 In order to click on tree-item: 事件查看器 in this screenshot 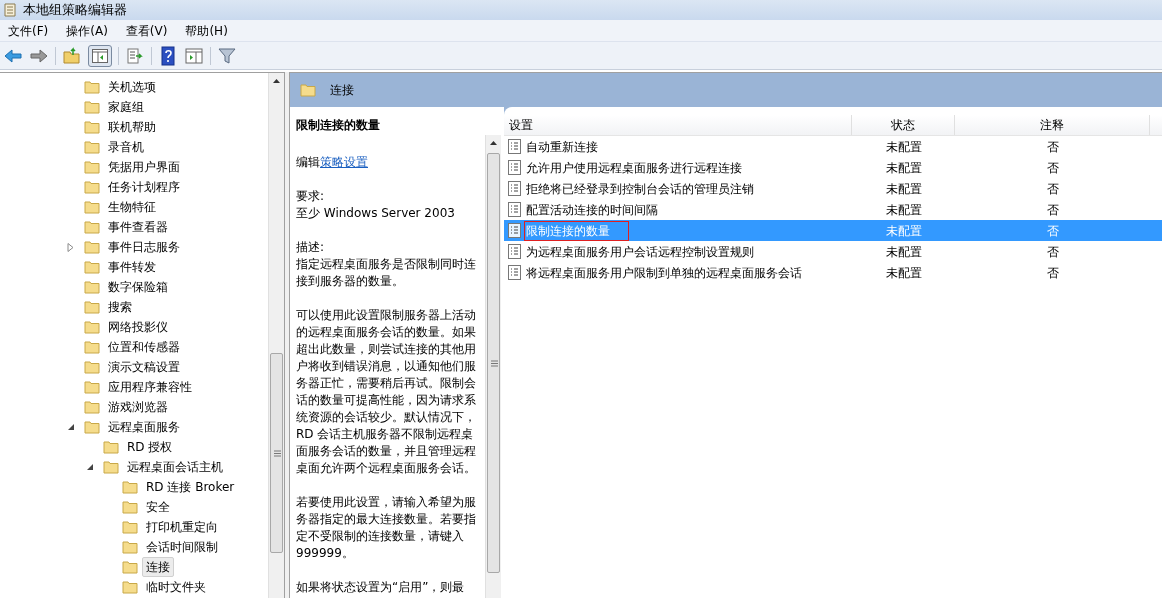, I will do `click(138, 227)`.